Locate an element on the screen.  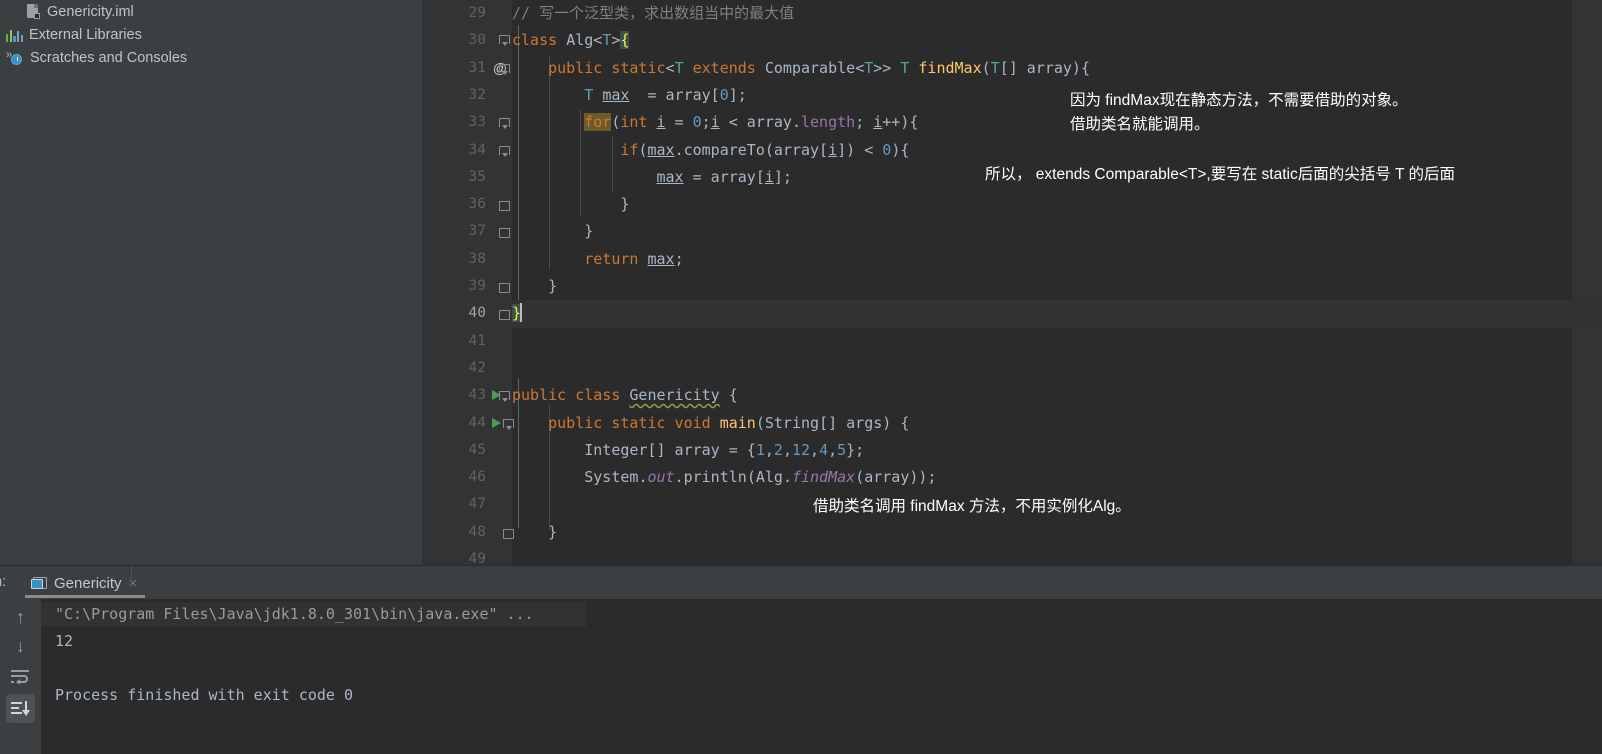
line-number: 40 is located at coordinates (477, 313).